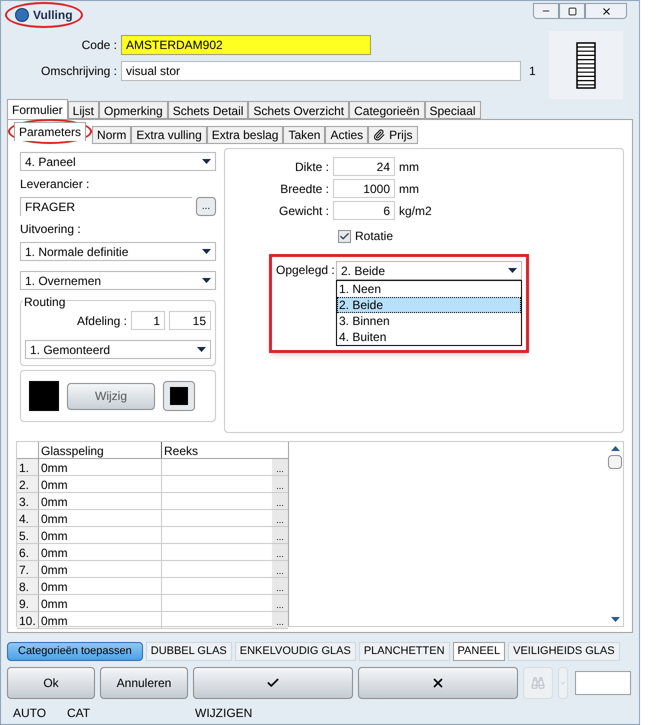 The height and width of the screenshot is (725, 660). What do you see at coordinates (603, 683) in the screenshot?
I see `search-field` at bounding box center [603, 683].